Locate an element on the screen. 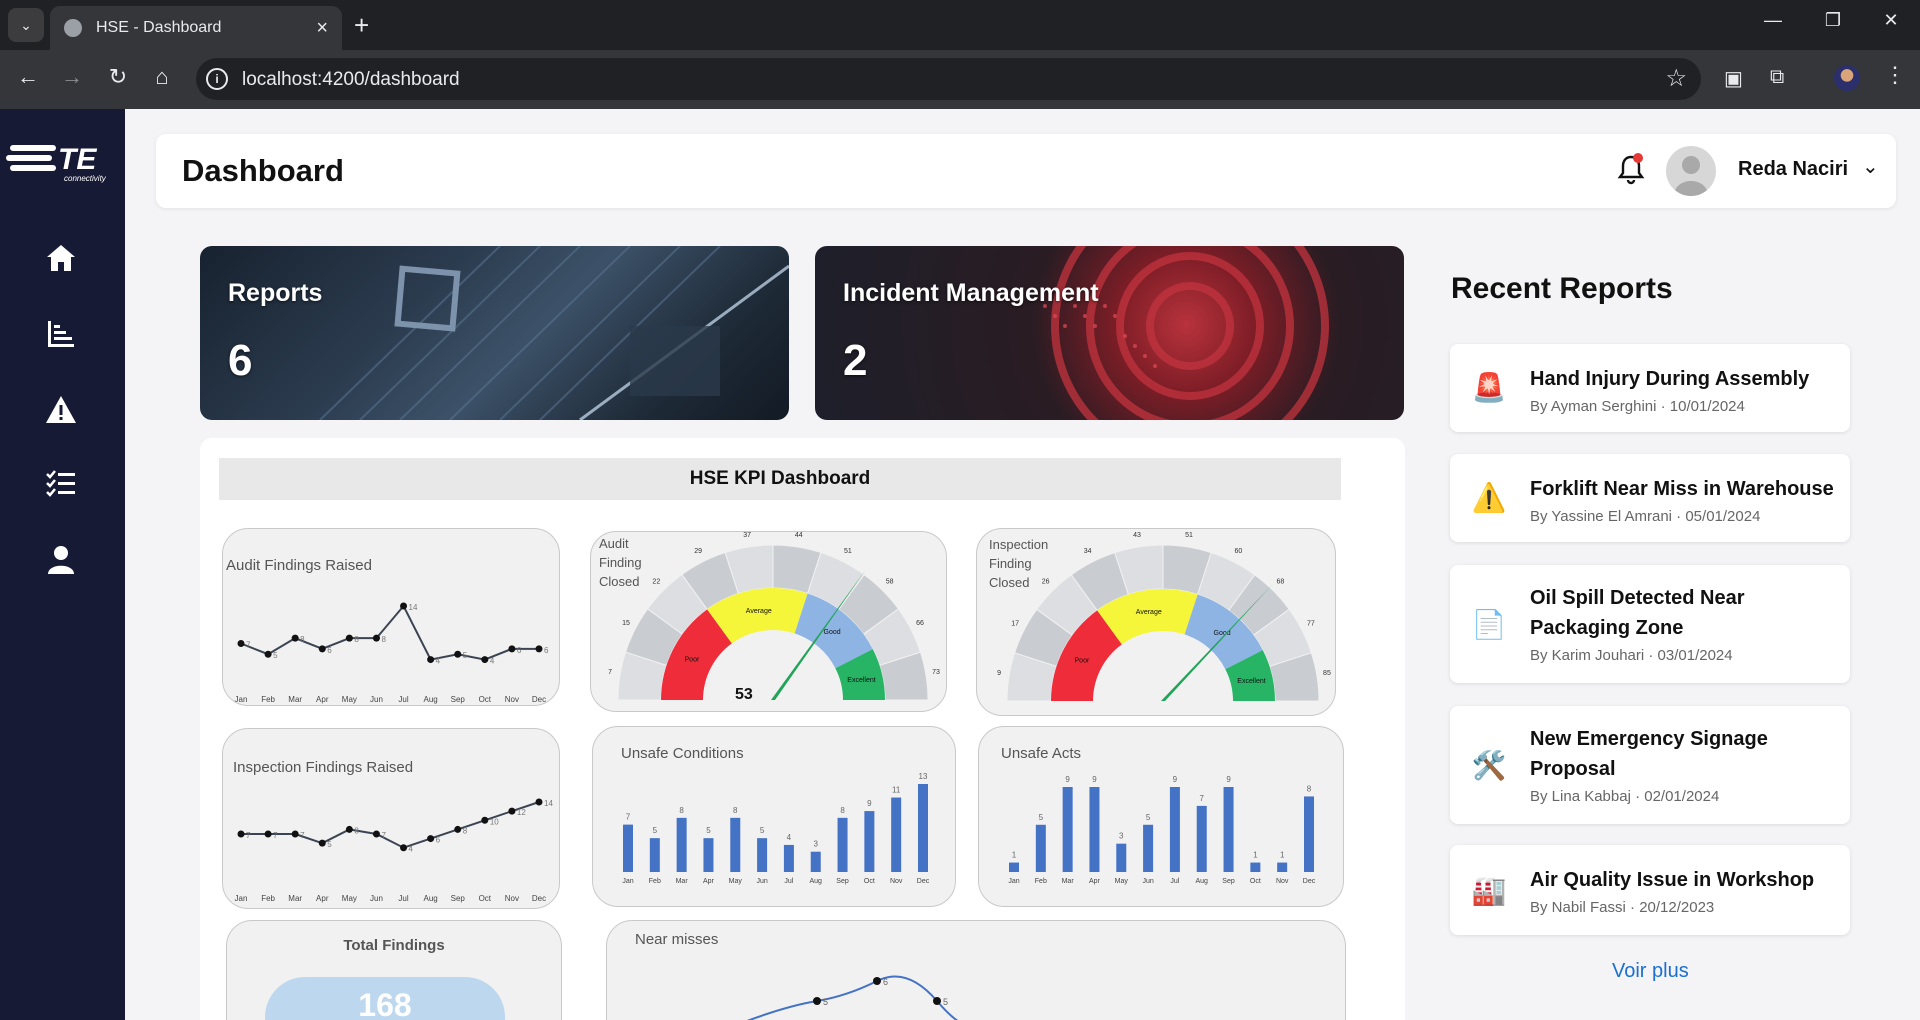 This screenshot has width=1920, height=1020. near-misses-panel: Near misses 5 6 5 is located at coordinates (976, 970).